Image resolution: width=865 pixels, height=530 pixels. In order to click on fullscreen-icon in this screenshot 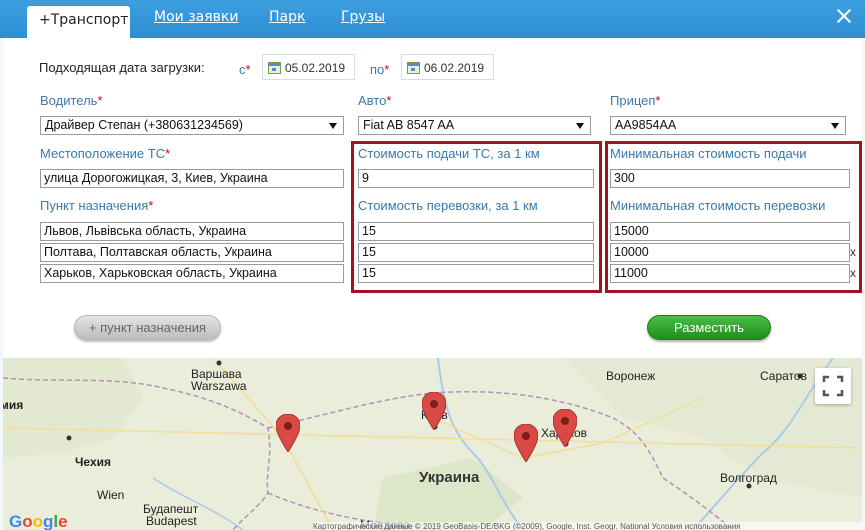, I will do `click(833, 386)`.